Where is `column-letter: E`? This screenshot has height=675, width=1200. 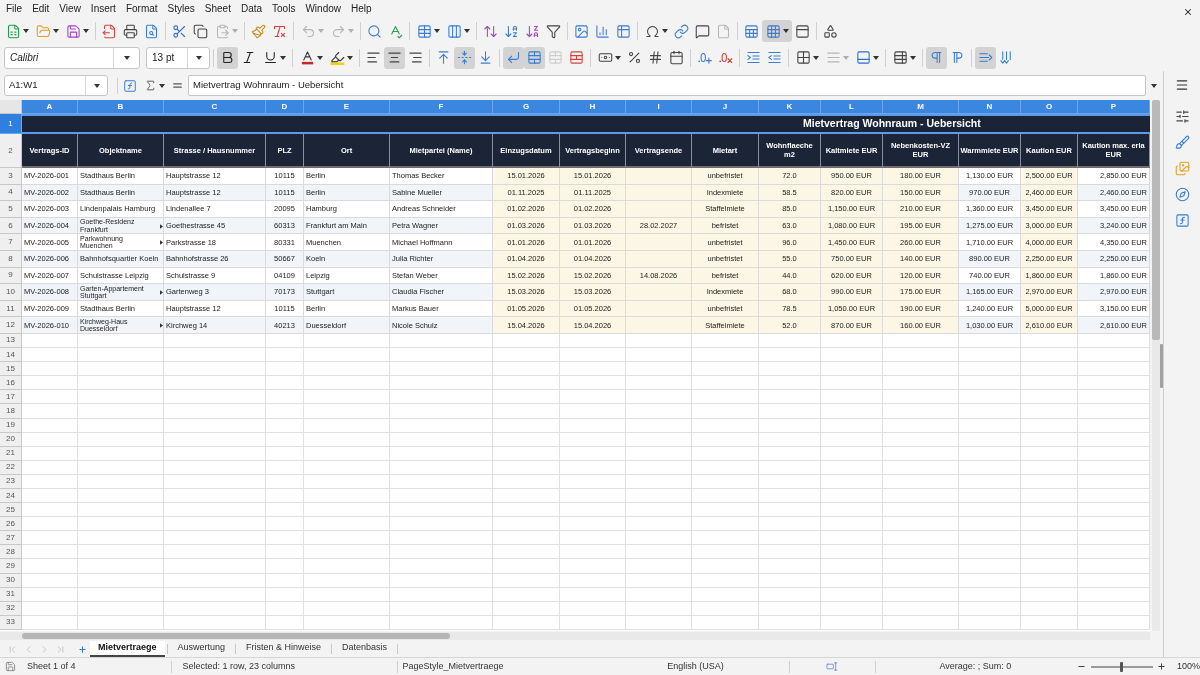
column-letter: E is located at coordinates (347, 107).